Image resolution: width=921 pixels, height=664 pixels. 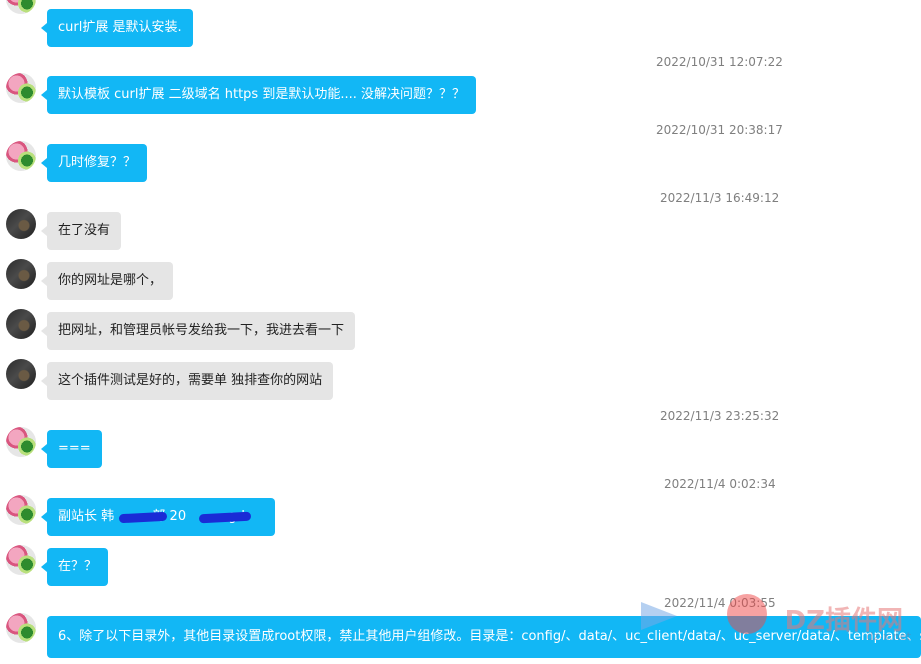 I want to click on timestamp: 2022/11/3 23:25:32, so click(x=720, y=416).